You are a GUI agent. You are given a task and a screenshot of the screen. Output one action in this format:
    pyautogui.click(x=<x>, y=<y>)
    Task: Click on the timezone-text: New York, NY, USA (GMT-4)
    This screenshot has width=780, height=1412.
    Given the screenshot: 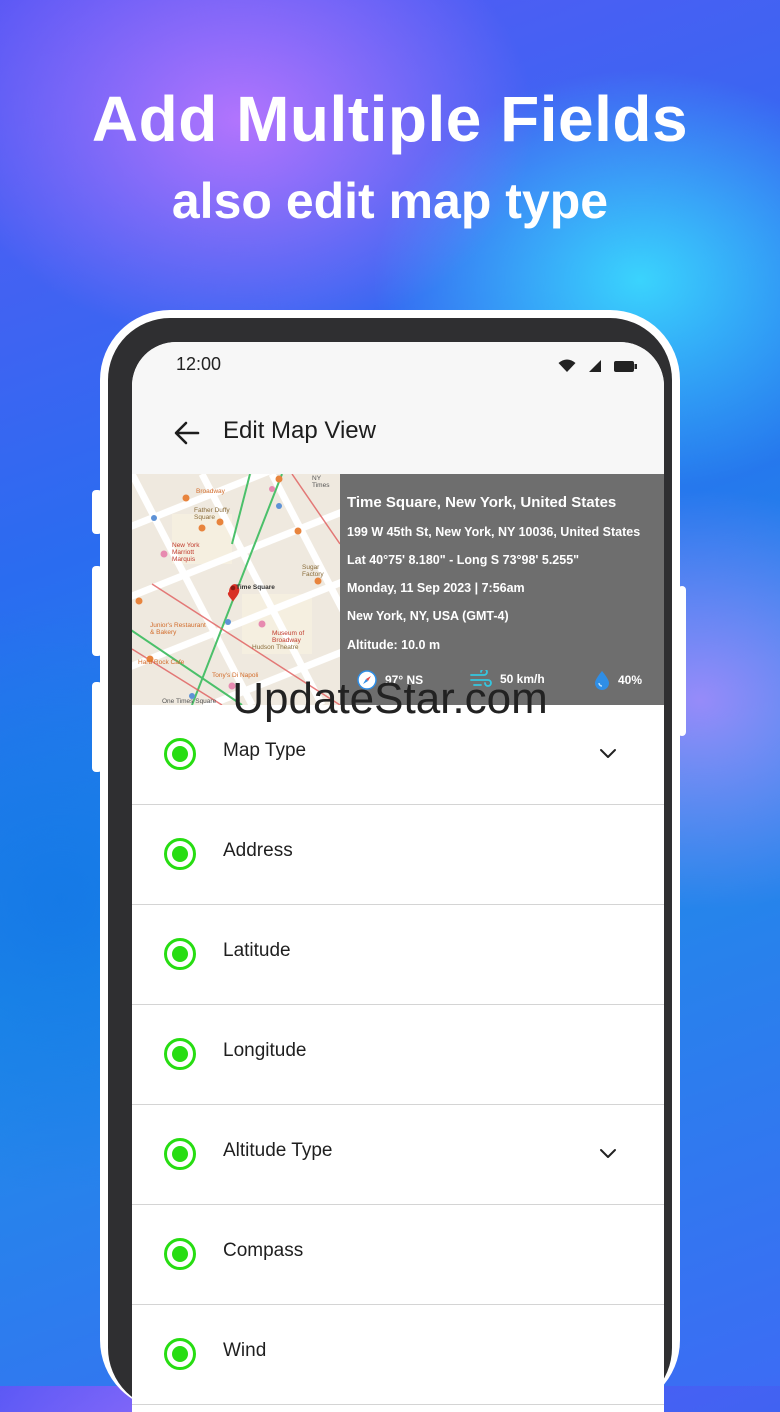 What is the action you would take?
    pyautogui.click(x=428, y=616)
    